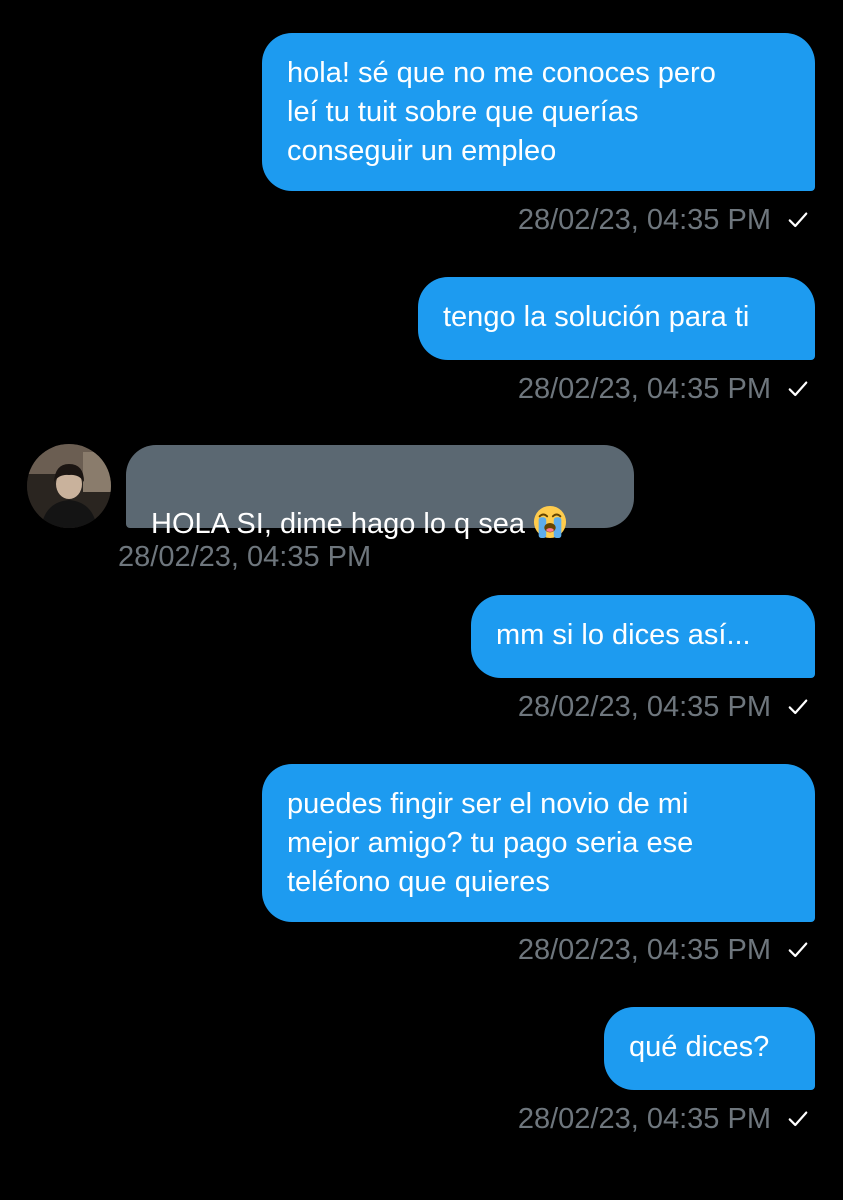 The height and width of the screenshot is (1200, 843). Describe the element at coordinates (338, 524) in the screenshot. I see `message-text: HOLA SI, dime hago lo q sea` at that location.